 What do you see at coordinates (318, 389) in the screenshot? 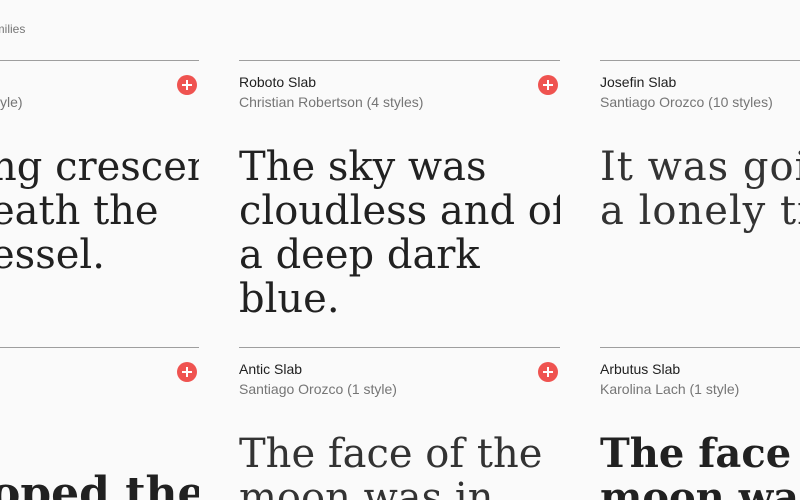
I see `font-family-meta: Santiago Orozco (1 style)` at bounding box center [318, 389].